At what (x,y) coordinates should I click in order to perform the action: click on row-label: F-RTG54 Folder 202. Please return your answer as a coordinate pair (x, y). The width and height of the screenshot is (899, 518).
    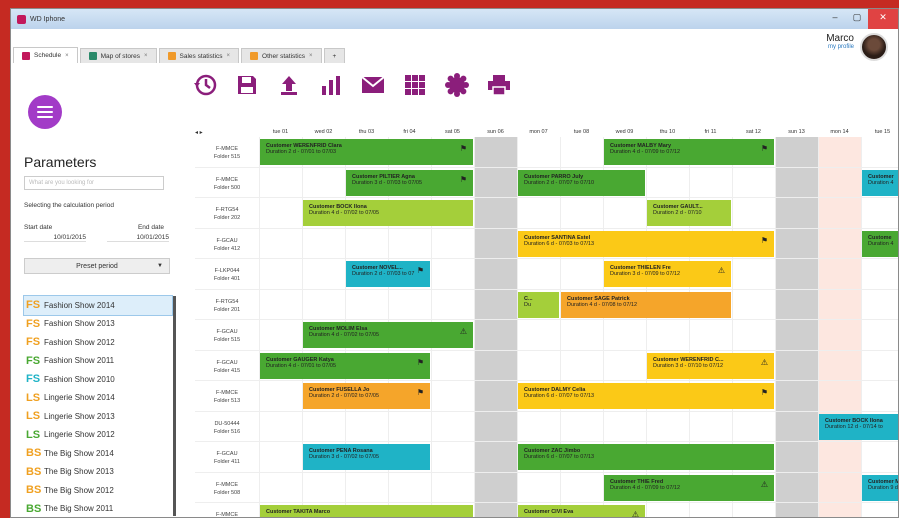
    Looking at the image, I should click on (227, 210).